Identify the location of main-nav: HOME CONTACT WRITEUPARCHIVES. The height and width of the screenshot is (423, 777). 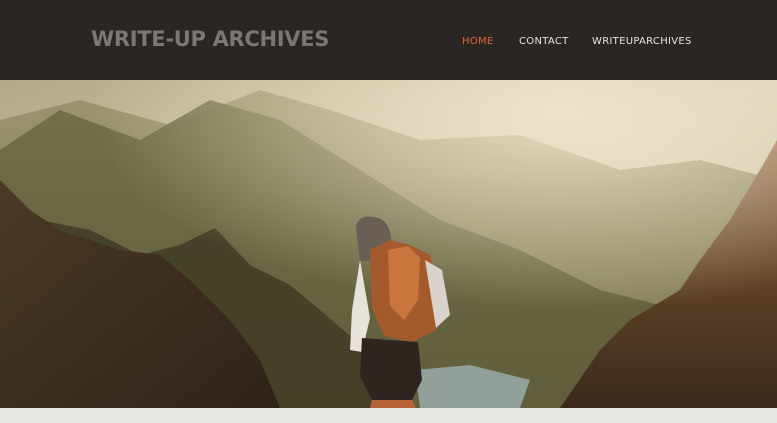
(388, 43).